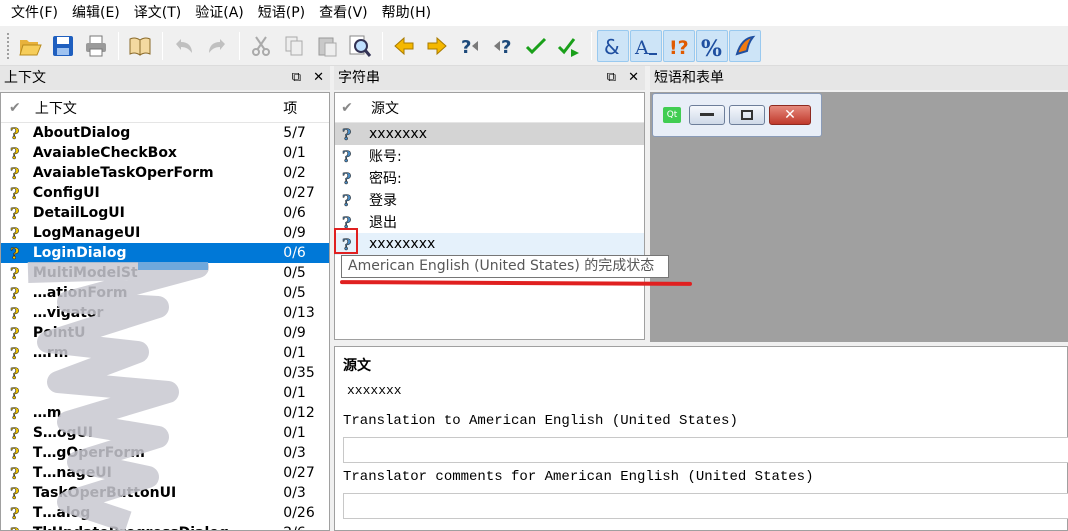 The height and width of the screenshot is (531, 1068). Describe the element at coordinates (712, 45) in the screenshot. I see `placeholder-icon: %` at that location.